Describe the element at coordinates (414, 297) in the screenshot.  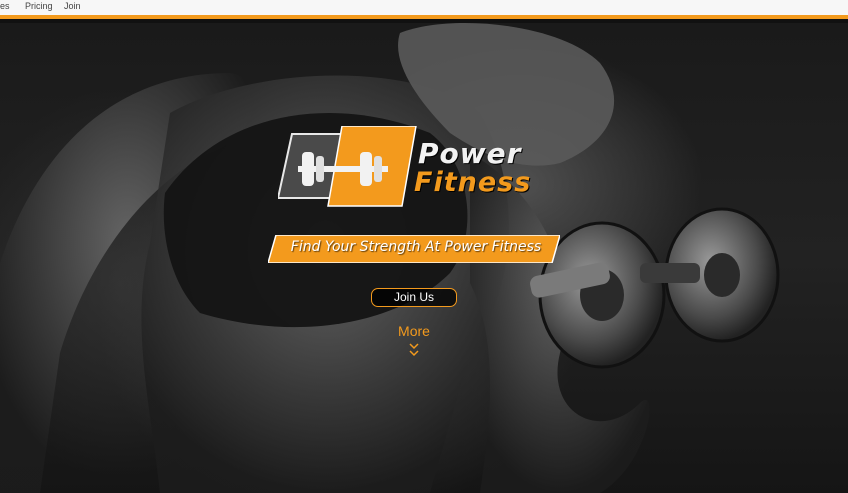
I see `join-us-button: Join Us` at that location.